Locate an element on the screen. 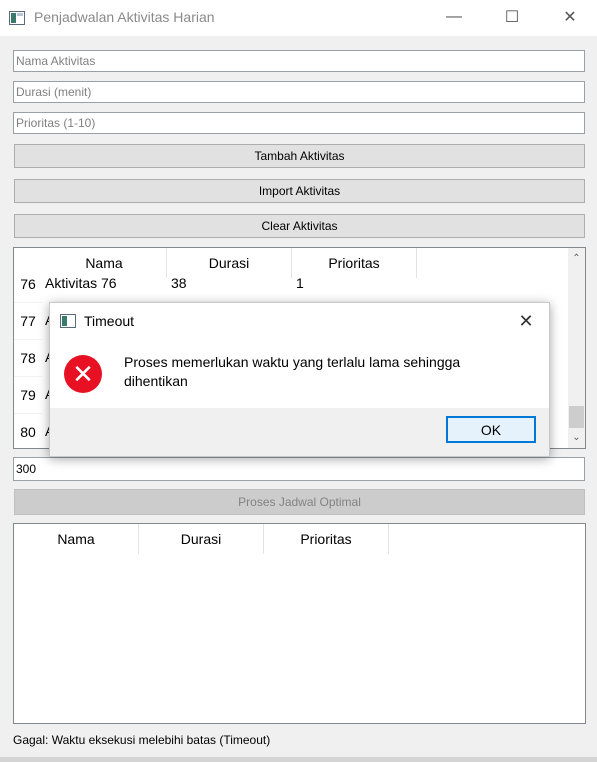 Image resolution: width=597 pixels, height=762 pixels. column-header-durasi: Durasi is located at coordinates (229, 263).